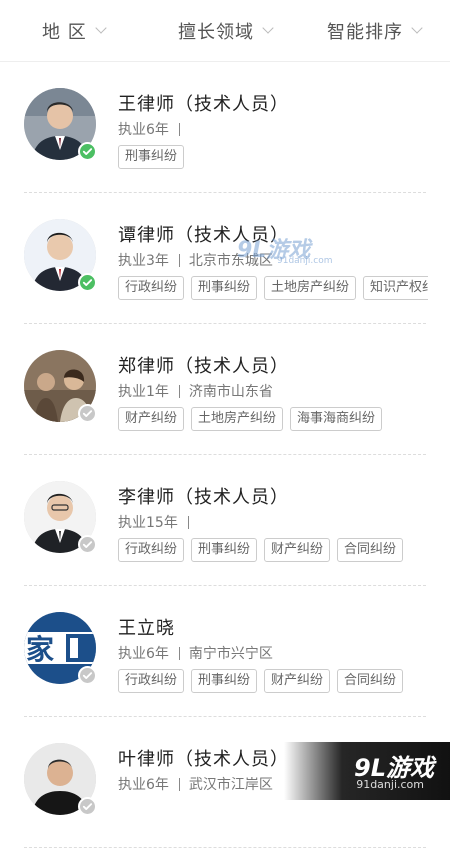 The width and height of the screenshot is (450, 848). I want to click on specialty-tags: 财产纠纷土地房产纠纷海事海商纠纷, so click(273, 420).